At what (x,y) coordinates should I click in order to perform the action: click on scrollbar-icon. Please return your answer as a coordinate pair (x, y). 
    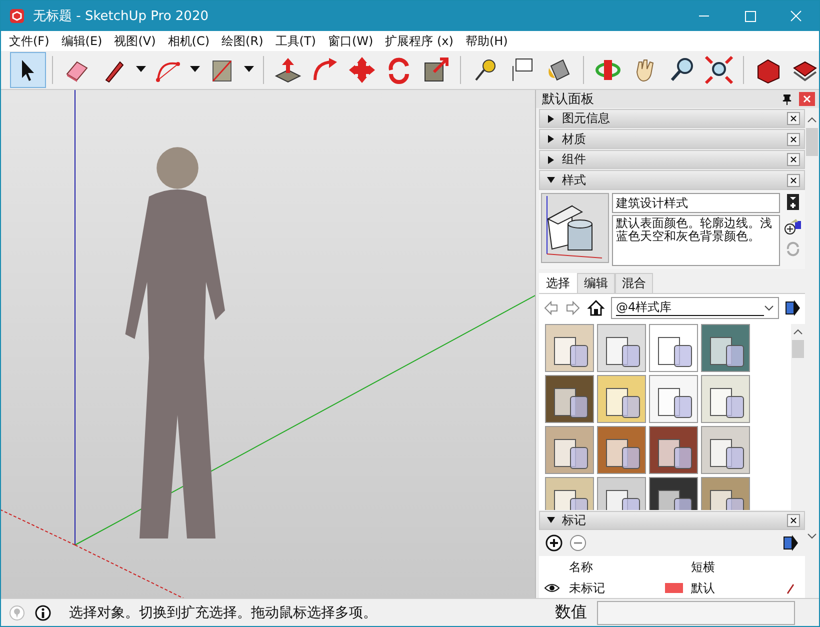
    Looking at the image, I should click on (798, 417).